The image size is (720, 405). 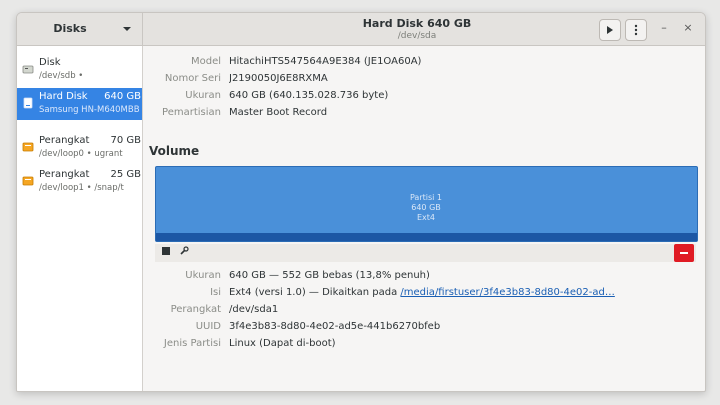 What do you see at coordinates (417, 36) in the screenshot?
I see `disk-device-path: /dev/sda` at bounding box center [417, 36].